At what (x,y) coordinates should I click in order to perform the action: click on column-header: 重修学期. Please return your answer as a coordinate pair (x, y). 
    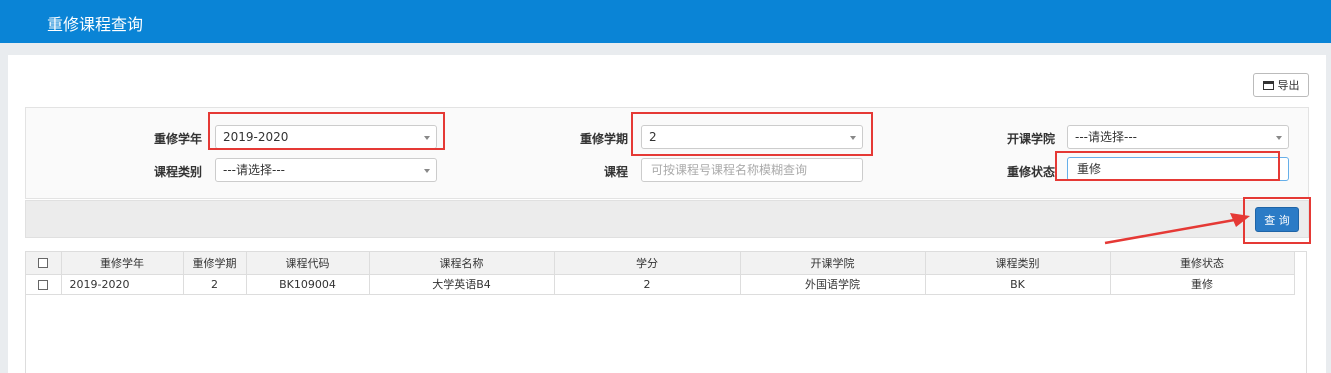
    Looking at the image, I should click on (215, 263).